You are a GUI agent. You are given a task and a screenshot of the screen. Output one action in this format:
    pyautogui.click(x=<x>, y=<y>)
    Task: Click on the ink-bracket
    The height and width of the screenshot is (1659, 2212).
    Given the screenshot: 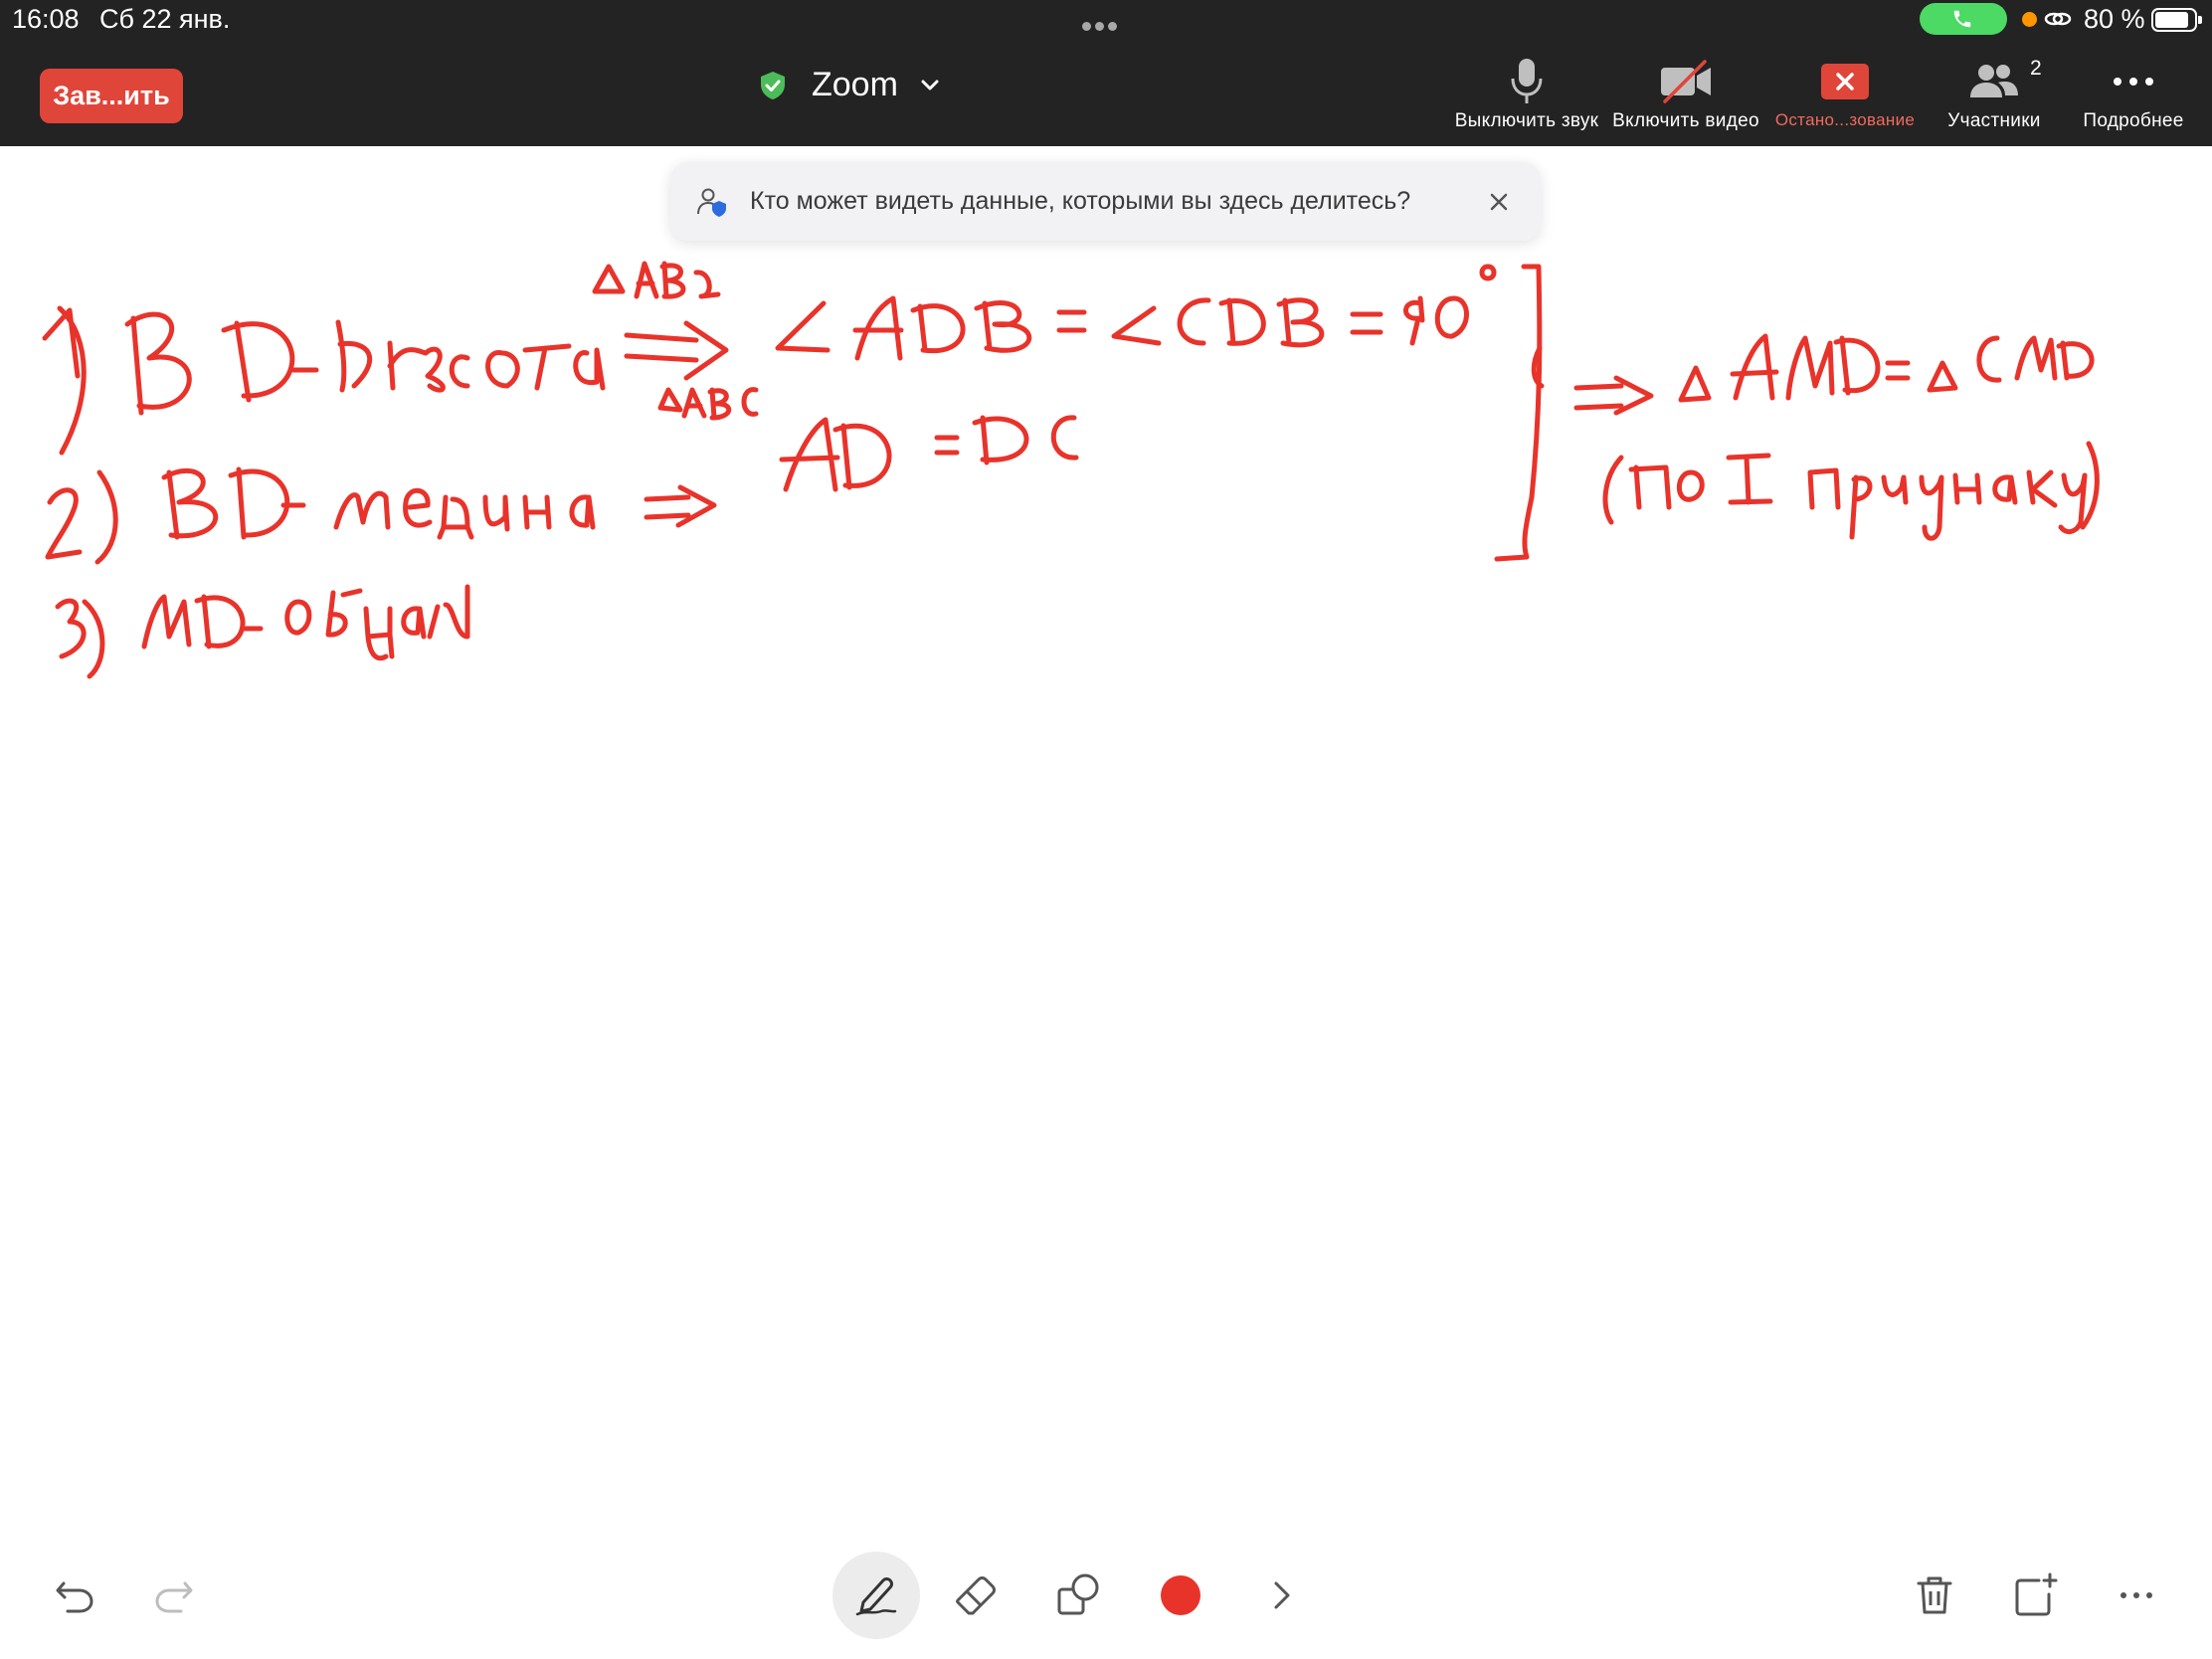 What is the action you would take?
    pyautogui.click(x=1519, y=413)
    